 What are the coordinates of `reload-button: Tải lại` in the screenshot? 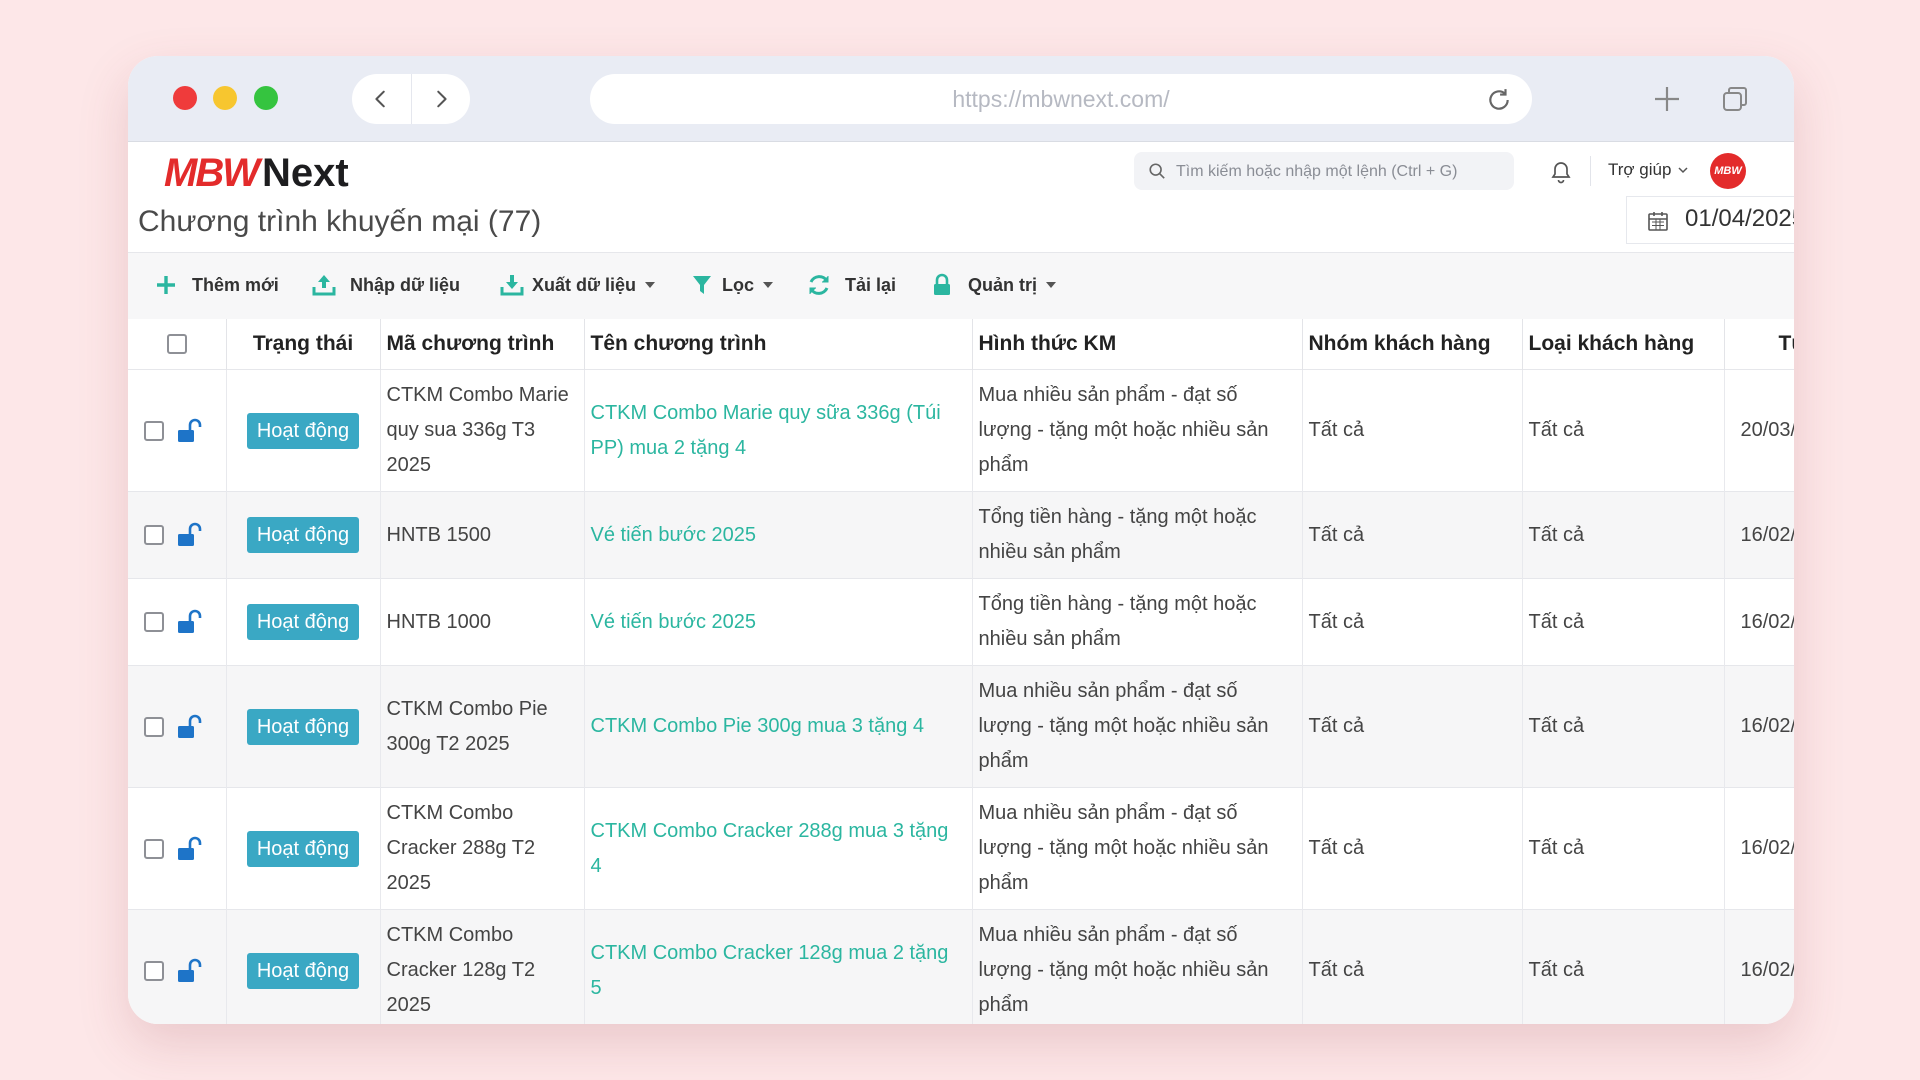 It's located at (851, 285).